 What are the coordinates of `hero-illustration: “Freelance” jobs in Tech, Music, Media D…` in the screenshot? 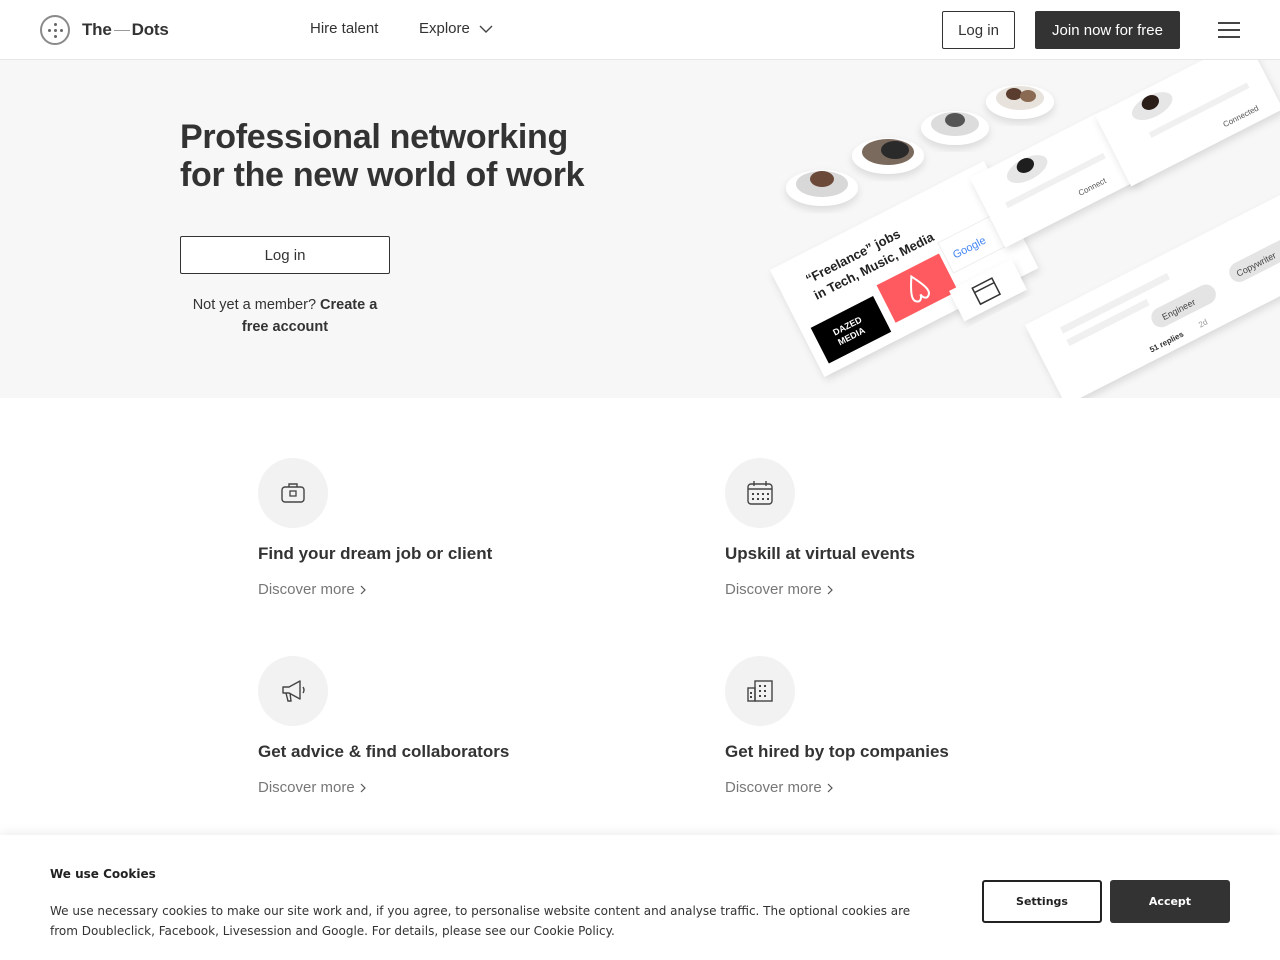 It's located at (1025, 229).